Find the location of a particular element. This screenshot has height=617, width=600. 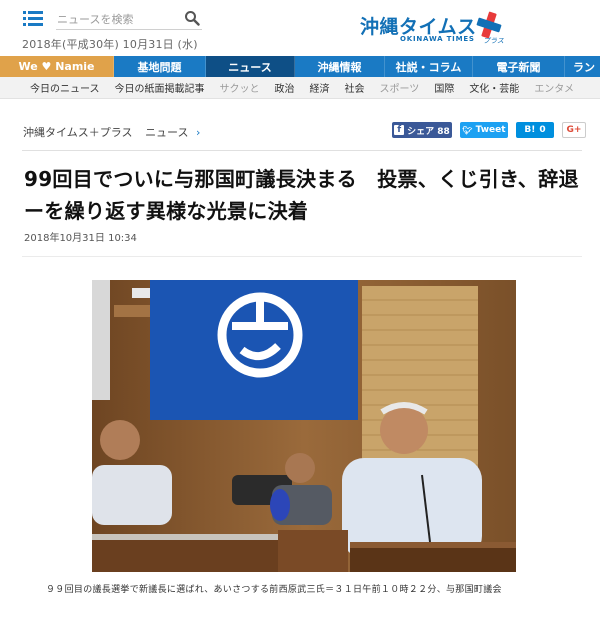

twitter-bird-icon: 🐦︎ is located at coordinates (467, 130).